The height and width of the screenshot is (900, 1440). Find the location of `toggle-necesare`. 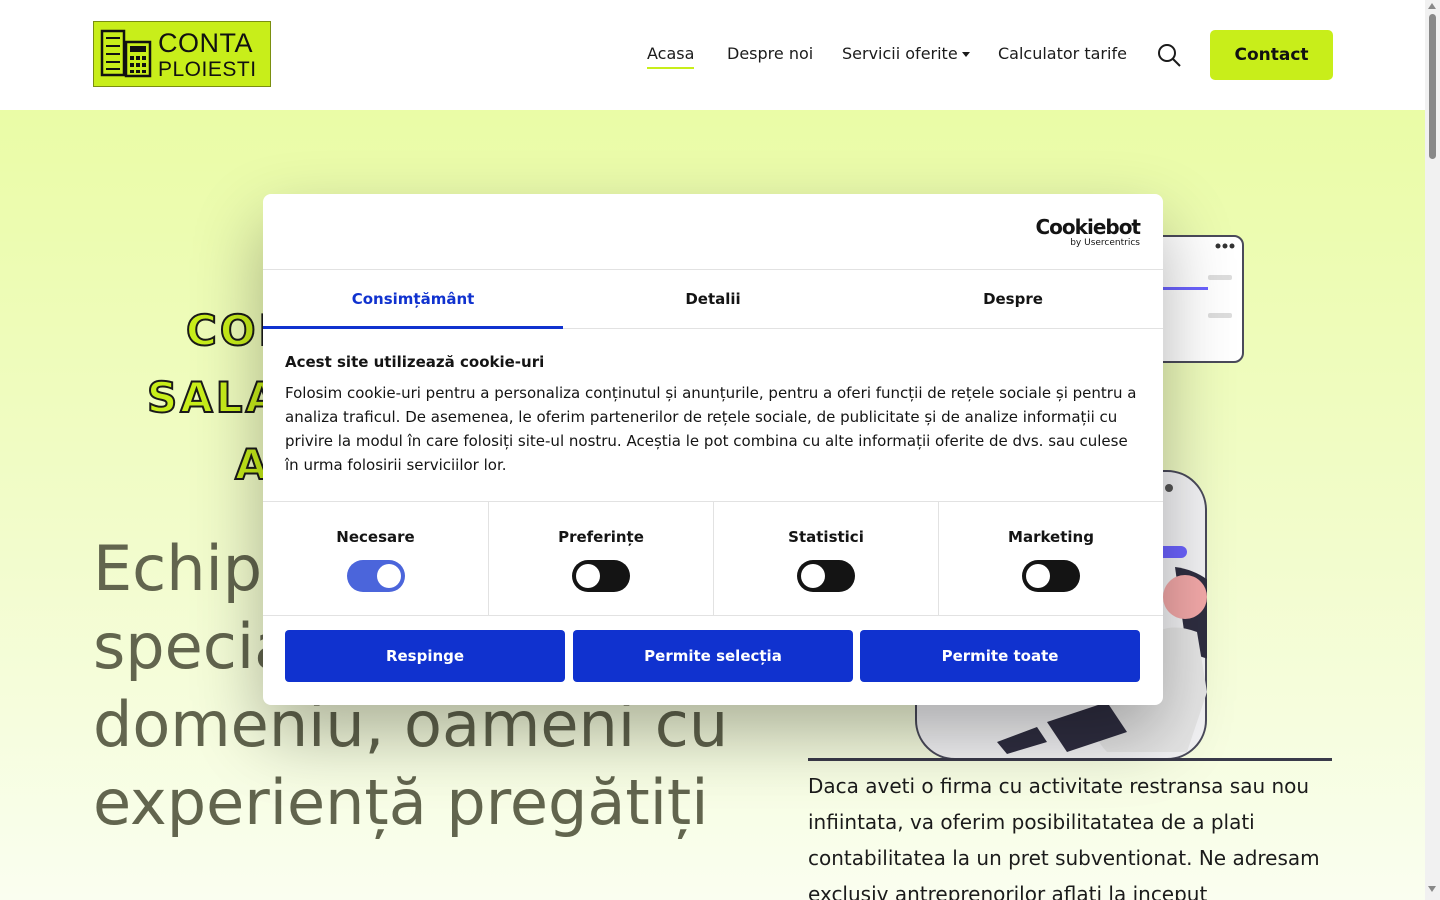

toggle-necesare is located at coordinates (375, 576).